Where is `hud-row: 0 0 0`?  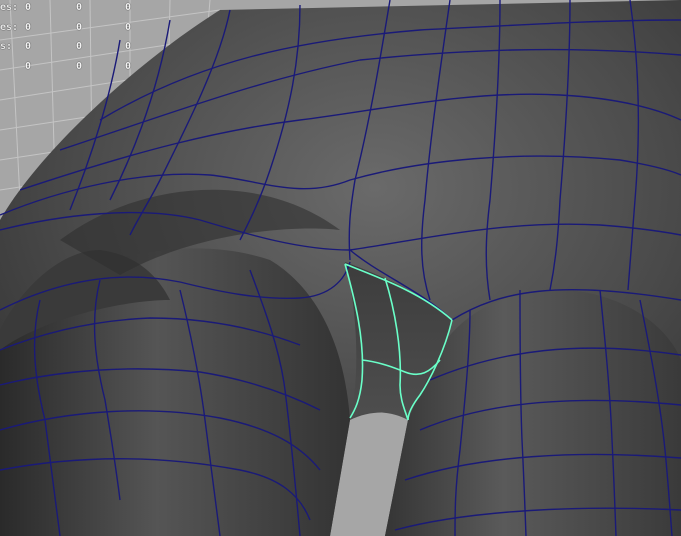 hud-row: 0 0 0 is located at coordinates (75, 68).